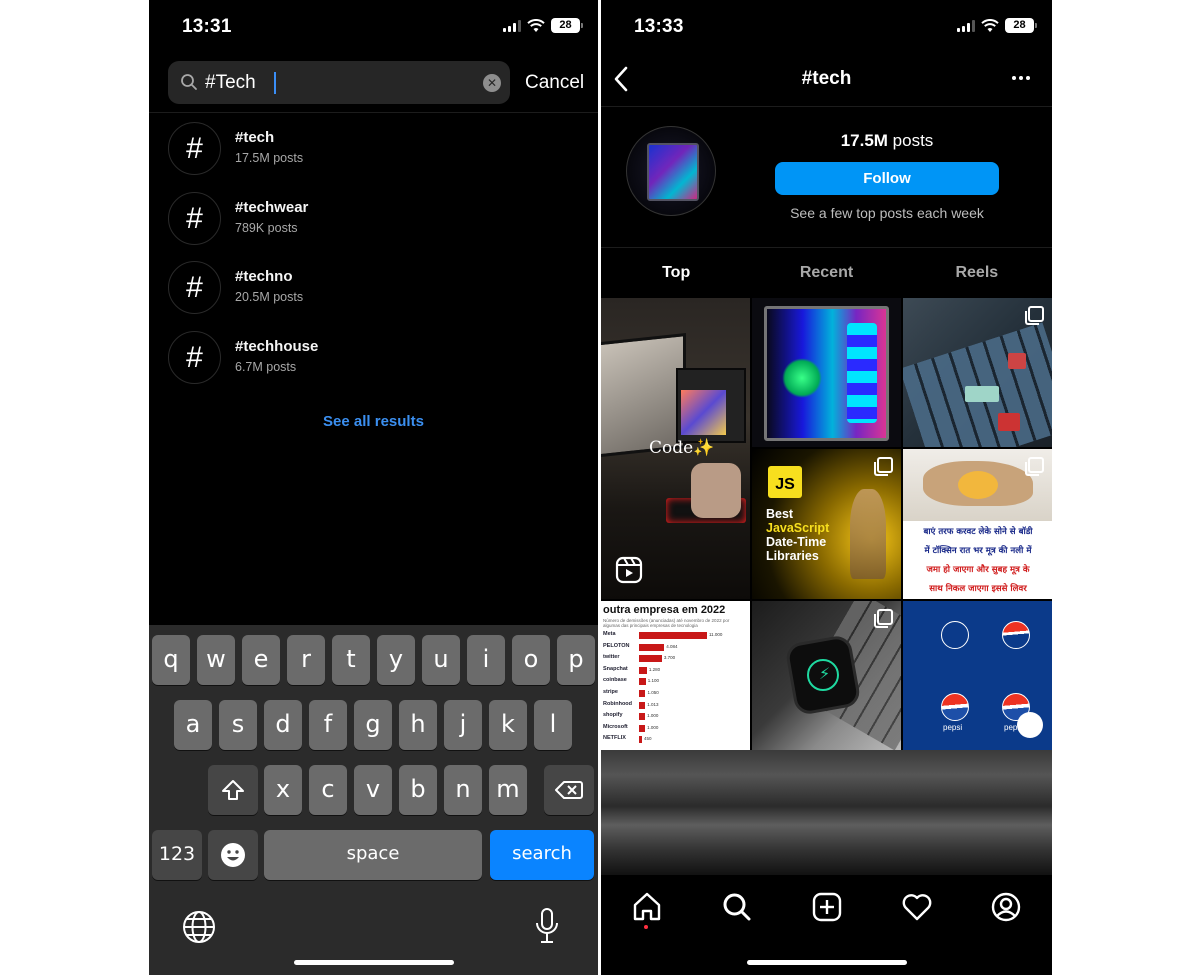 The width and height of the screenshot is (1200, 975). Describe the element at coordinates (887, 213) in the screenshot. I see `follow-subtitle: See a few top posts each week` at that location.